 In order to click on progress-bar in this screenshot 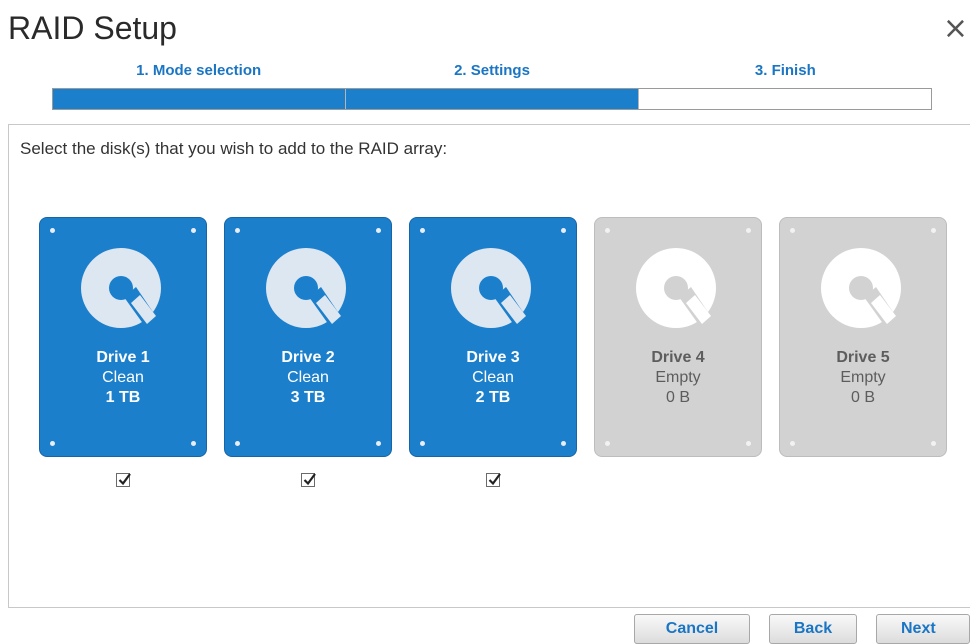, I will do `click(492, 99)`.